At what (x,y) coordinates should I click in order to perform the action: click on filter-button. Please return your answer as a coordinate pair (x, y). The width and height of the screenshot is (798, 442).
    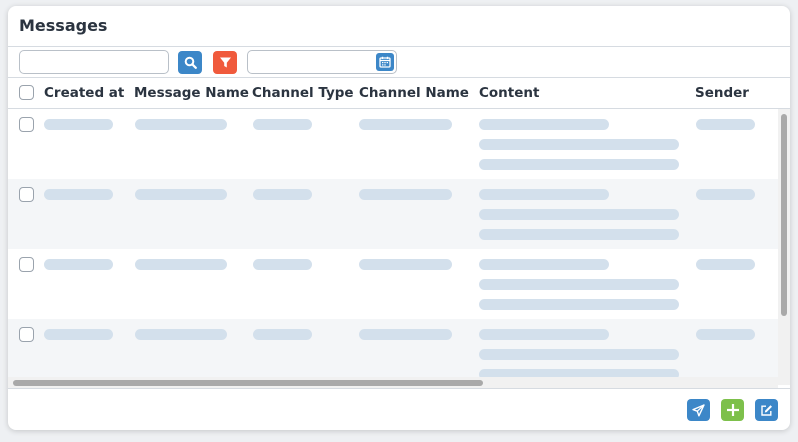
    Looking at the image, I should click on (225, 62).